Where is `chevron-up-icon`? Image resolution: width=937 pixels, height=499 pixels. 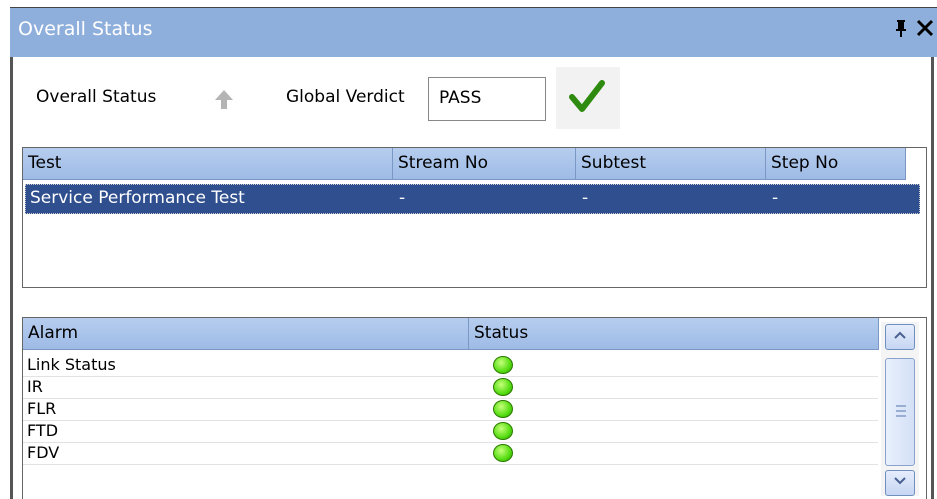 chevron-up-icon is located at coordinates (900, 335).